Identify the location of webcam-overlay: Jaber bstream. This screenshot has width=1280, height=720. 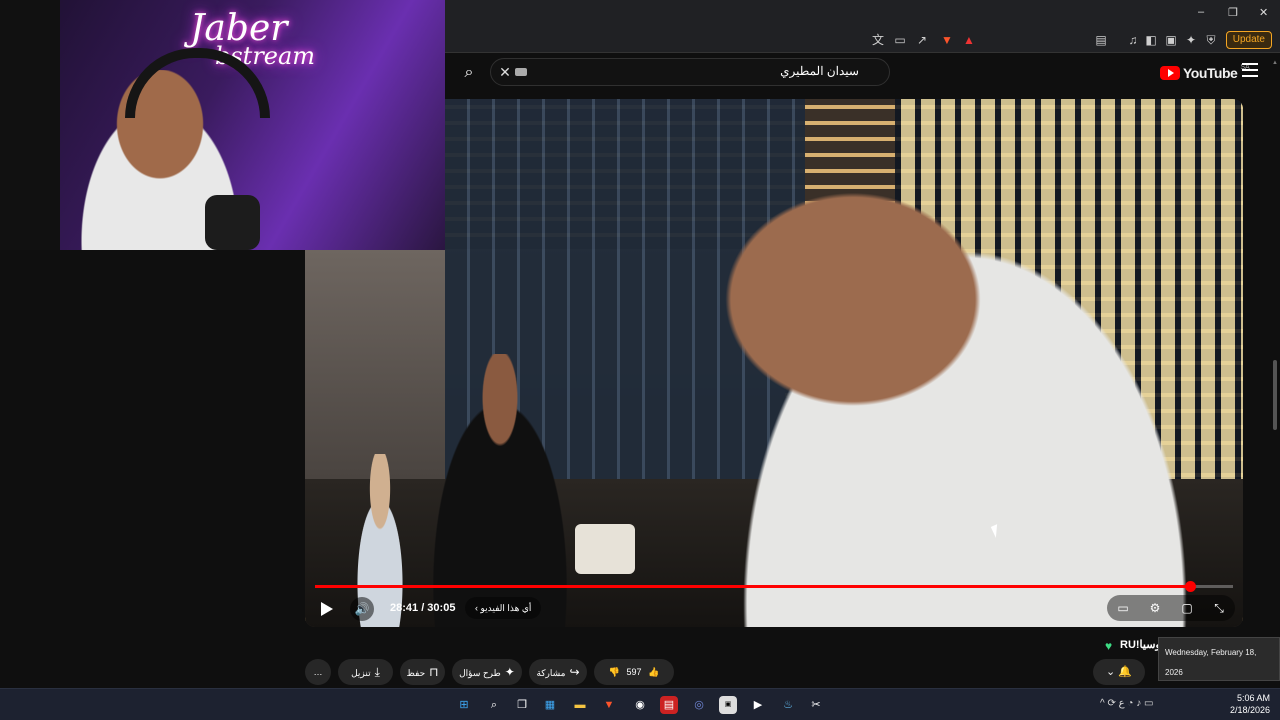
(222, 125).